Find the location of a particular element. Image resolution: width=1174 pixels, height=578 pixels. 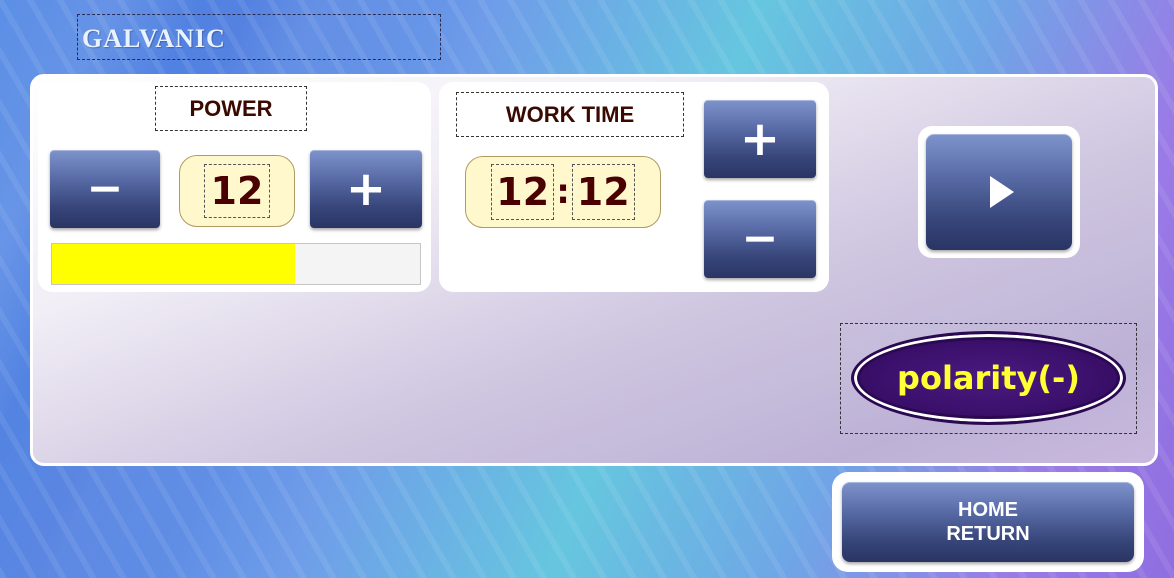

polarity-label: polarity(-) is located at coordinates (988, 378).